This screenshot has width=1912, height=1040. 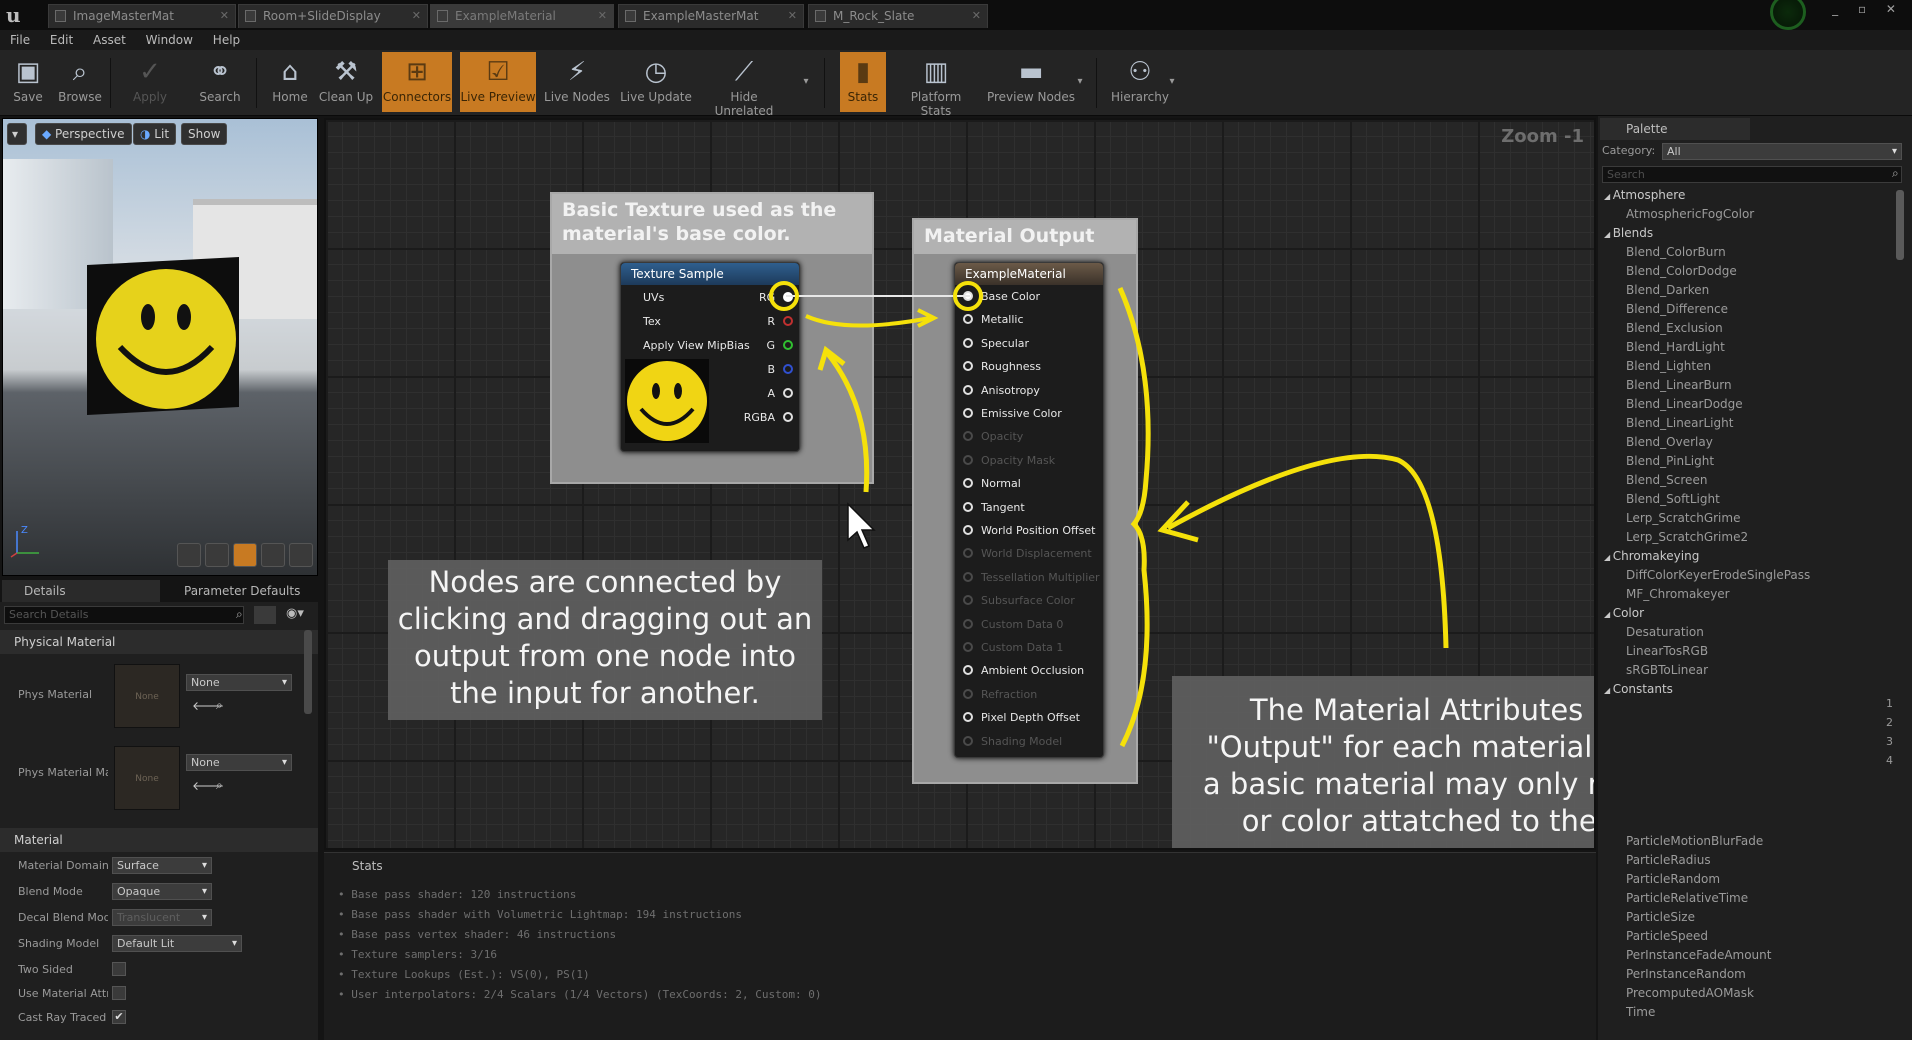 I want to click on teapot-shape-button, so click(x=301, y=555).